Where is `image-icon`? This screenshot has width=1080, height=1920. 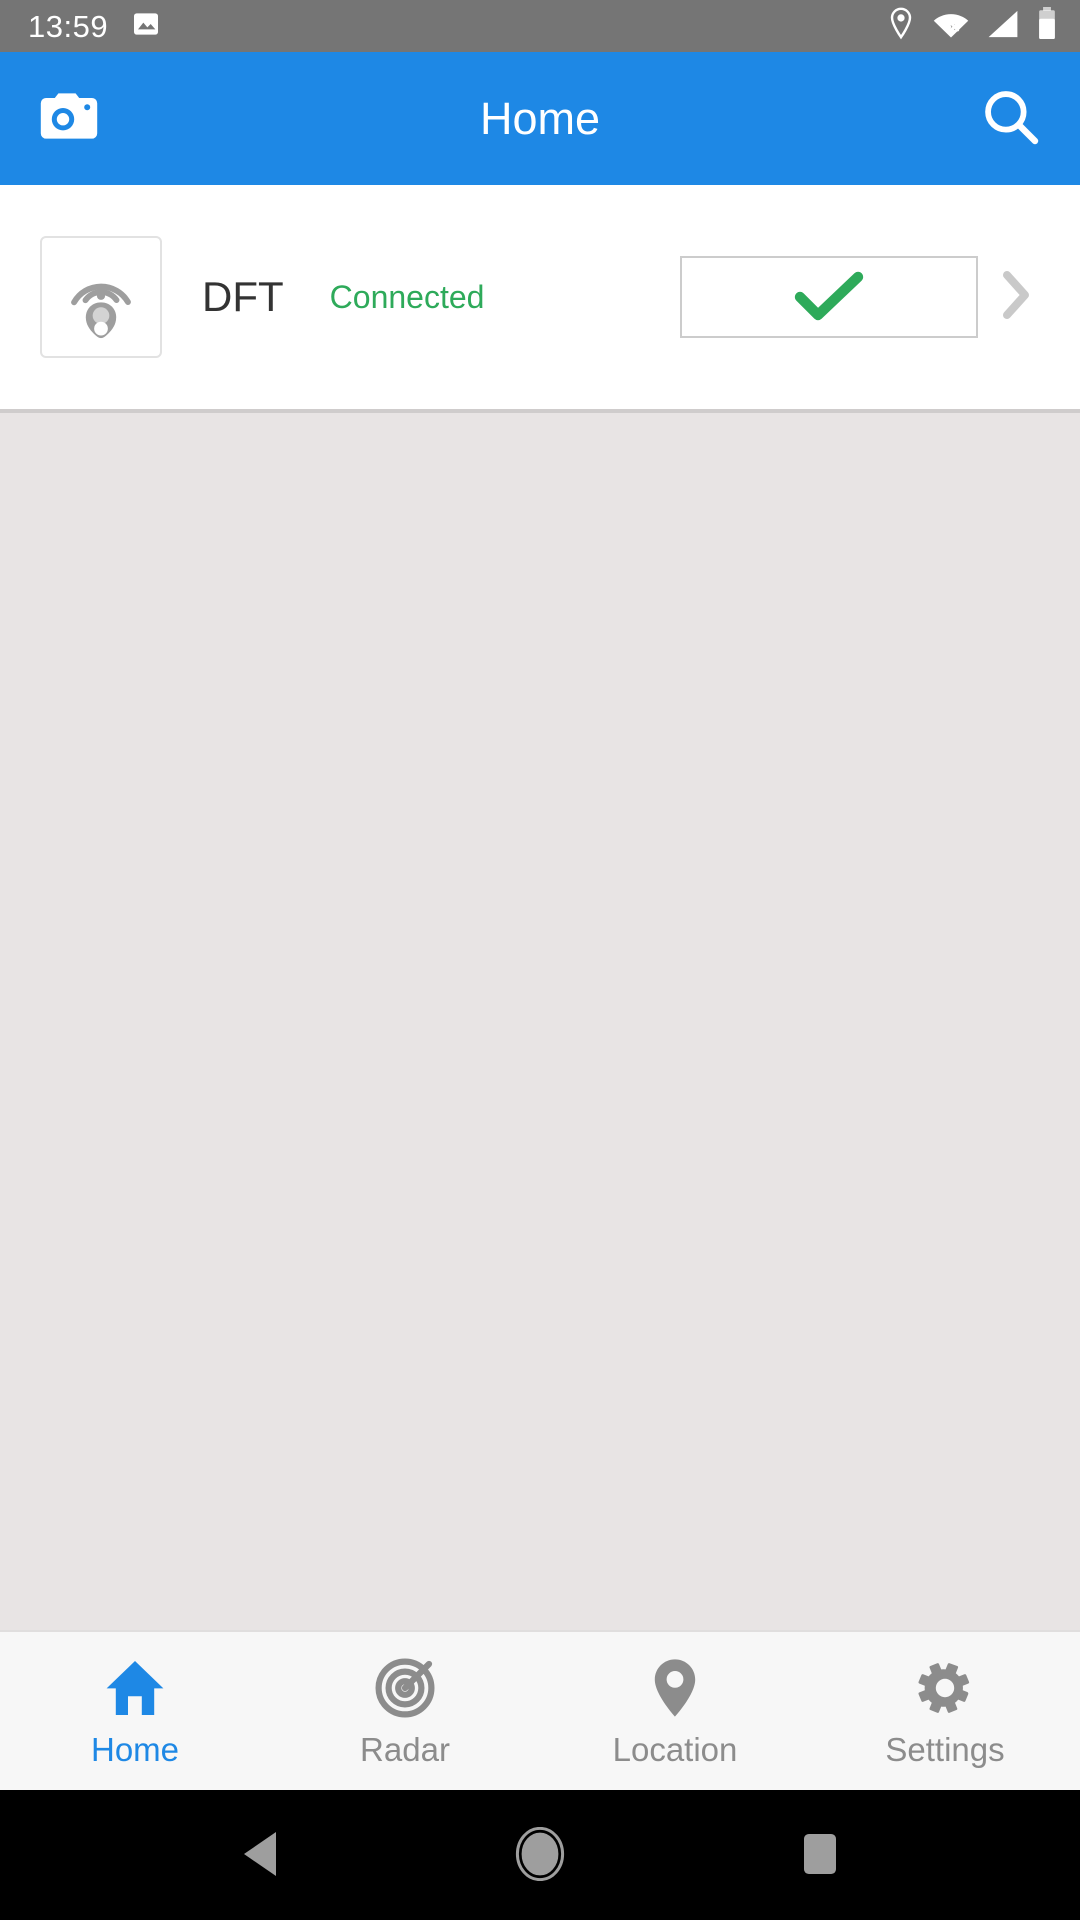
image-icon is located at coordinates (146, 26).